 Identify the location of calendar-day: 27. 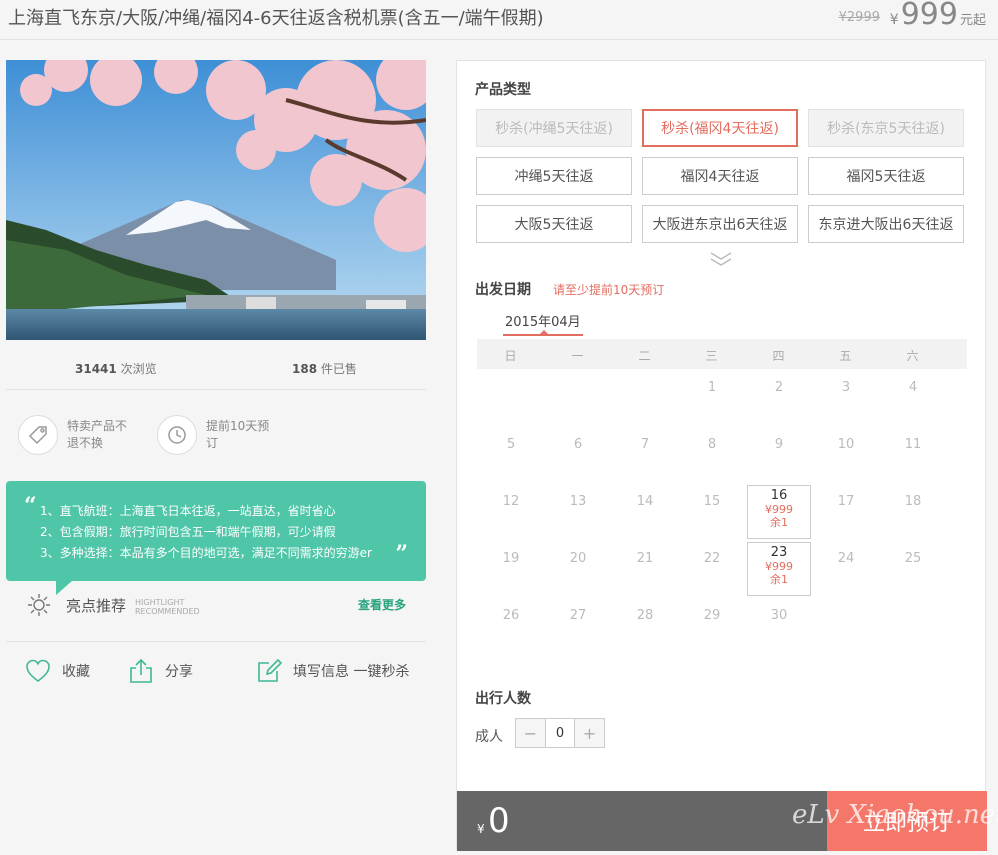
(578, 626).